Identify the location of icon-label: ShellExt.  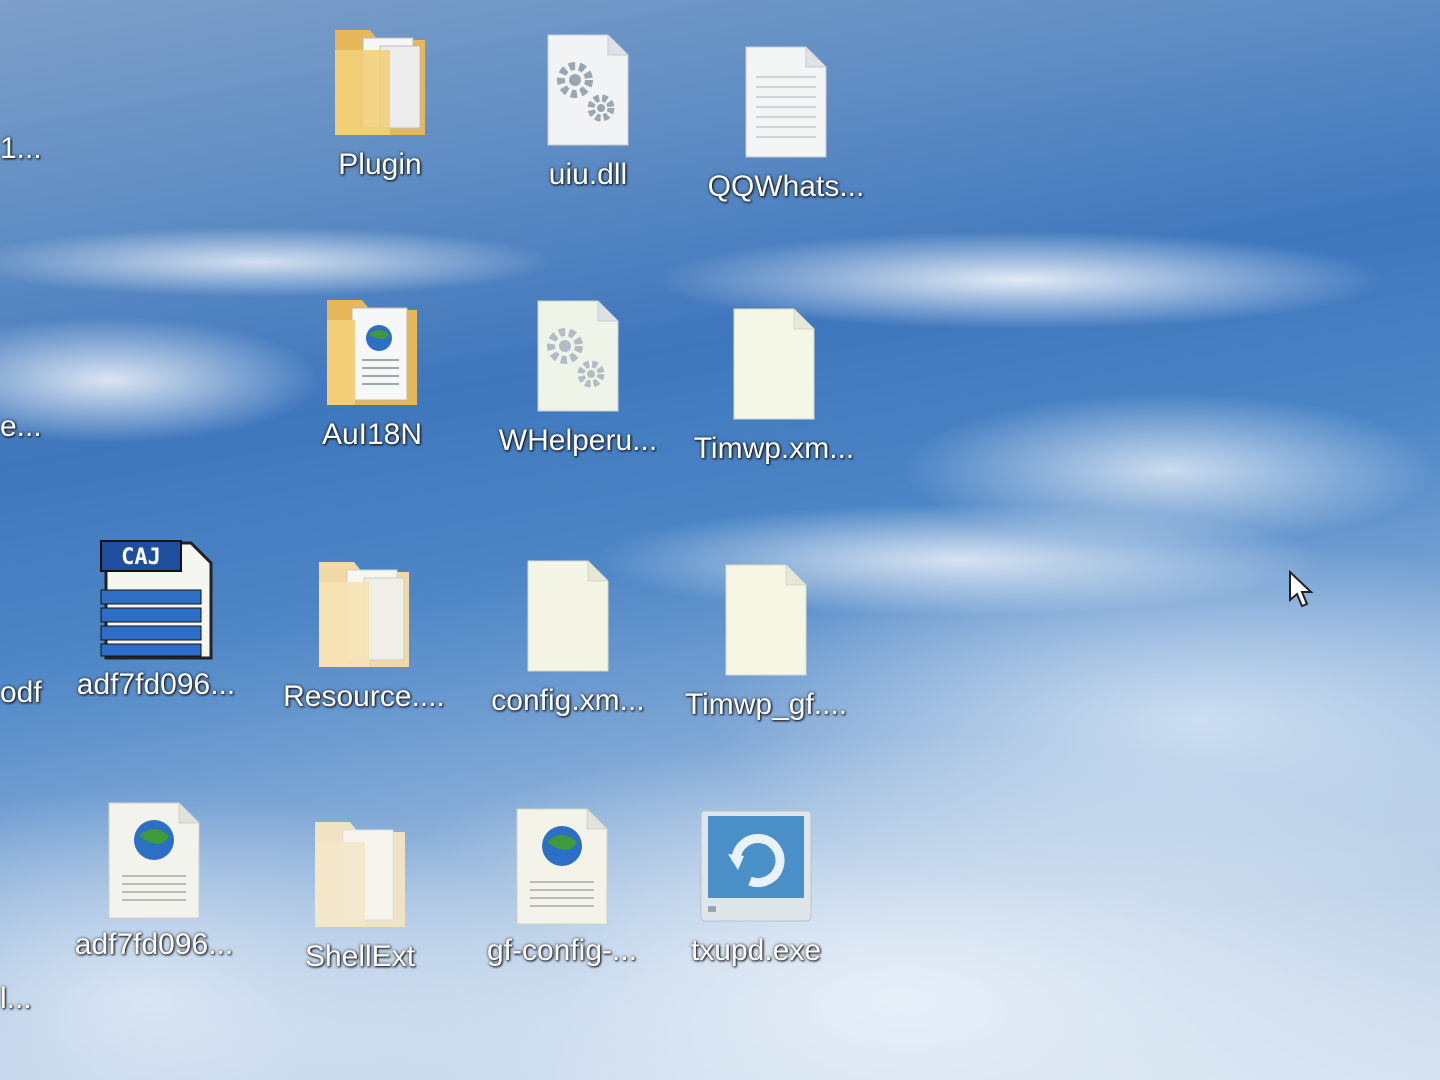
(360, 956).